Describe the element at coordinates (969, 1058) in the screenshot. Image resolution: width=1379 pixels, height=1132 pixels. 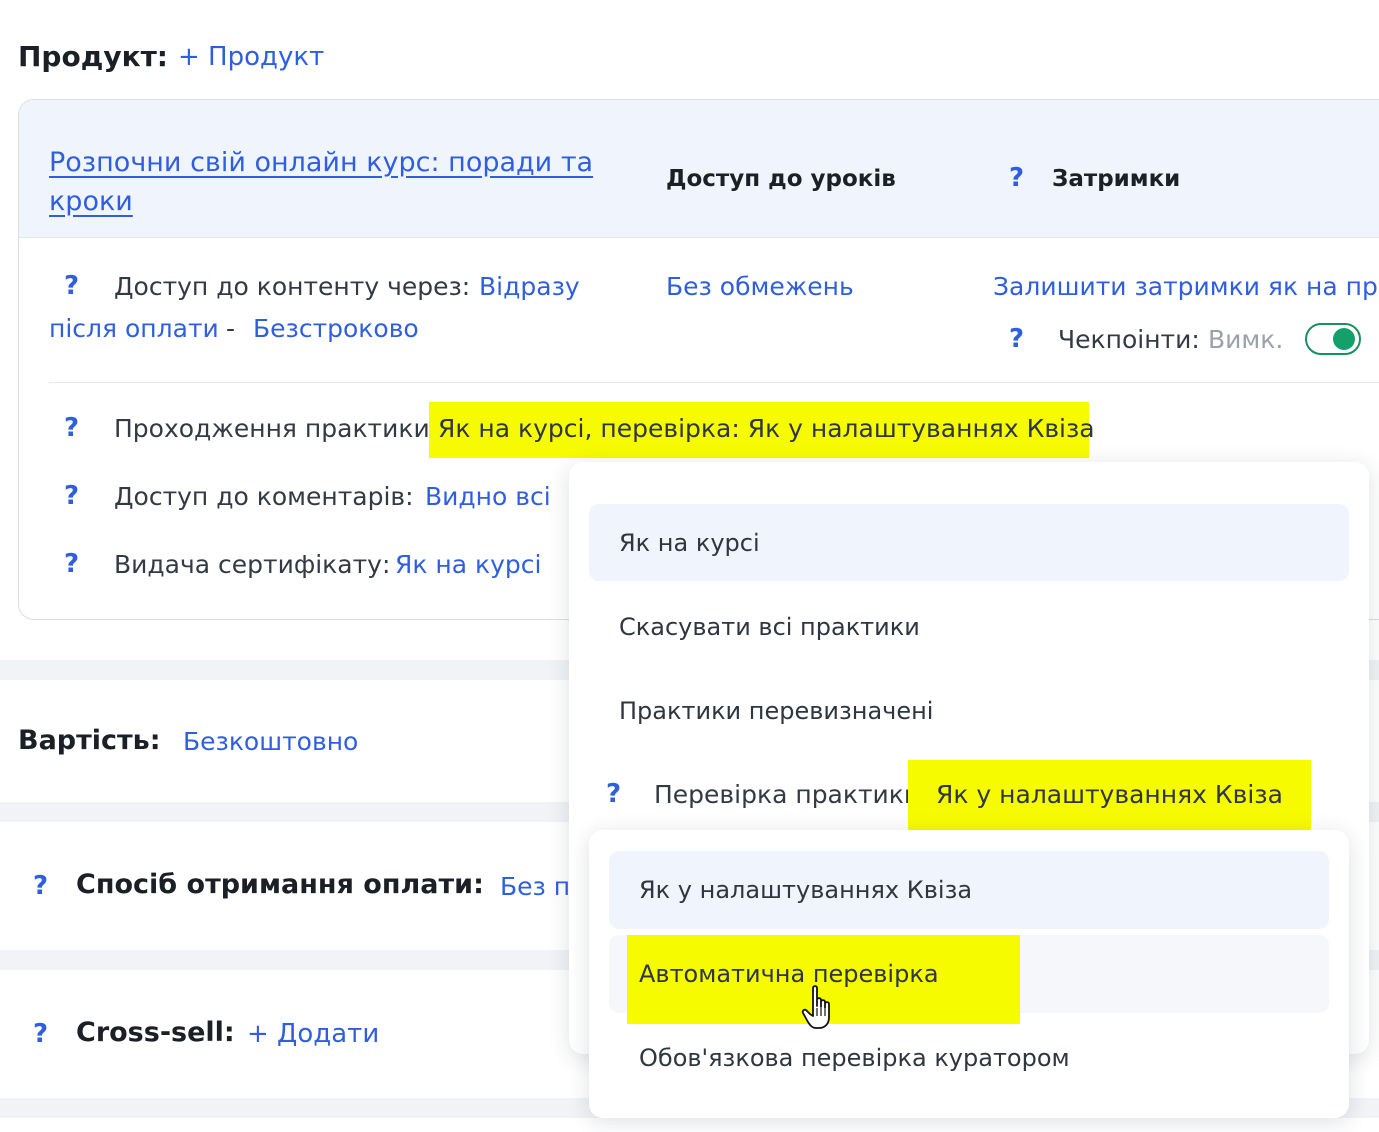
I see `check-option-curator: Обов'язкова перевірка куратором` at that location.